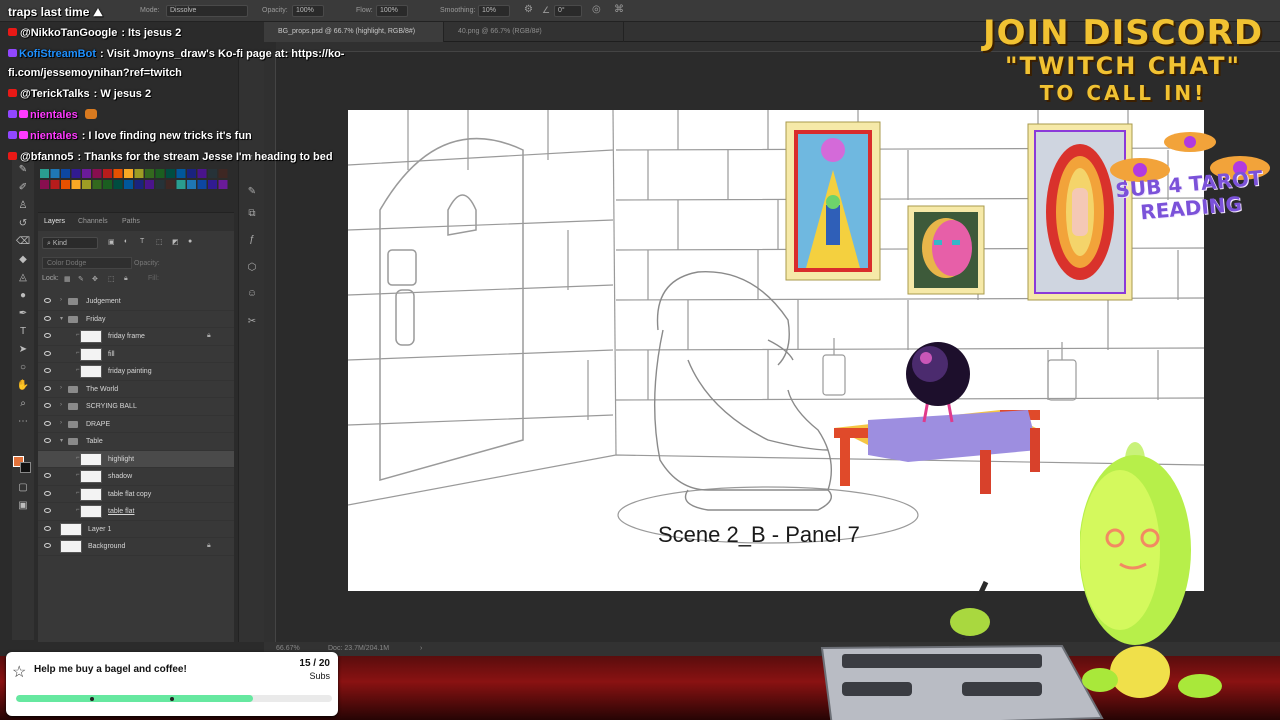  What do you see at coordinates (159, 242) in the screenshot?
I see `filter-shape-icon: ⬚` at bounding box center [159, 242].